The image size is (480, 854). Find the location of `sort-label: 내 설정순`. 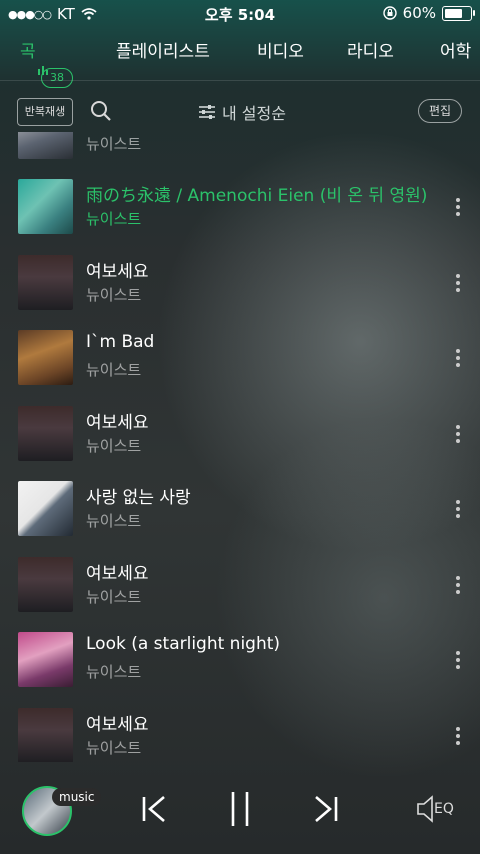

sort-label: 내 설정순 is located at coordinates (254, 113).